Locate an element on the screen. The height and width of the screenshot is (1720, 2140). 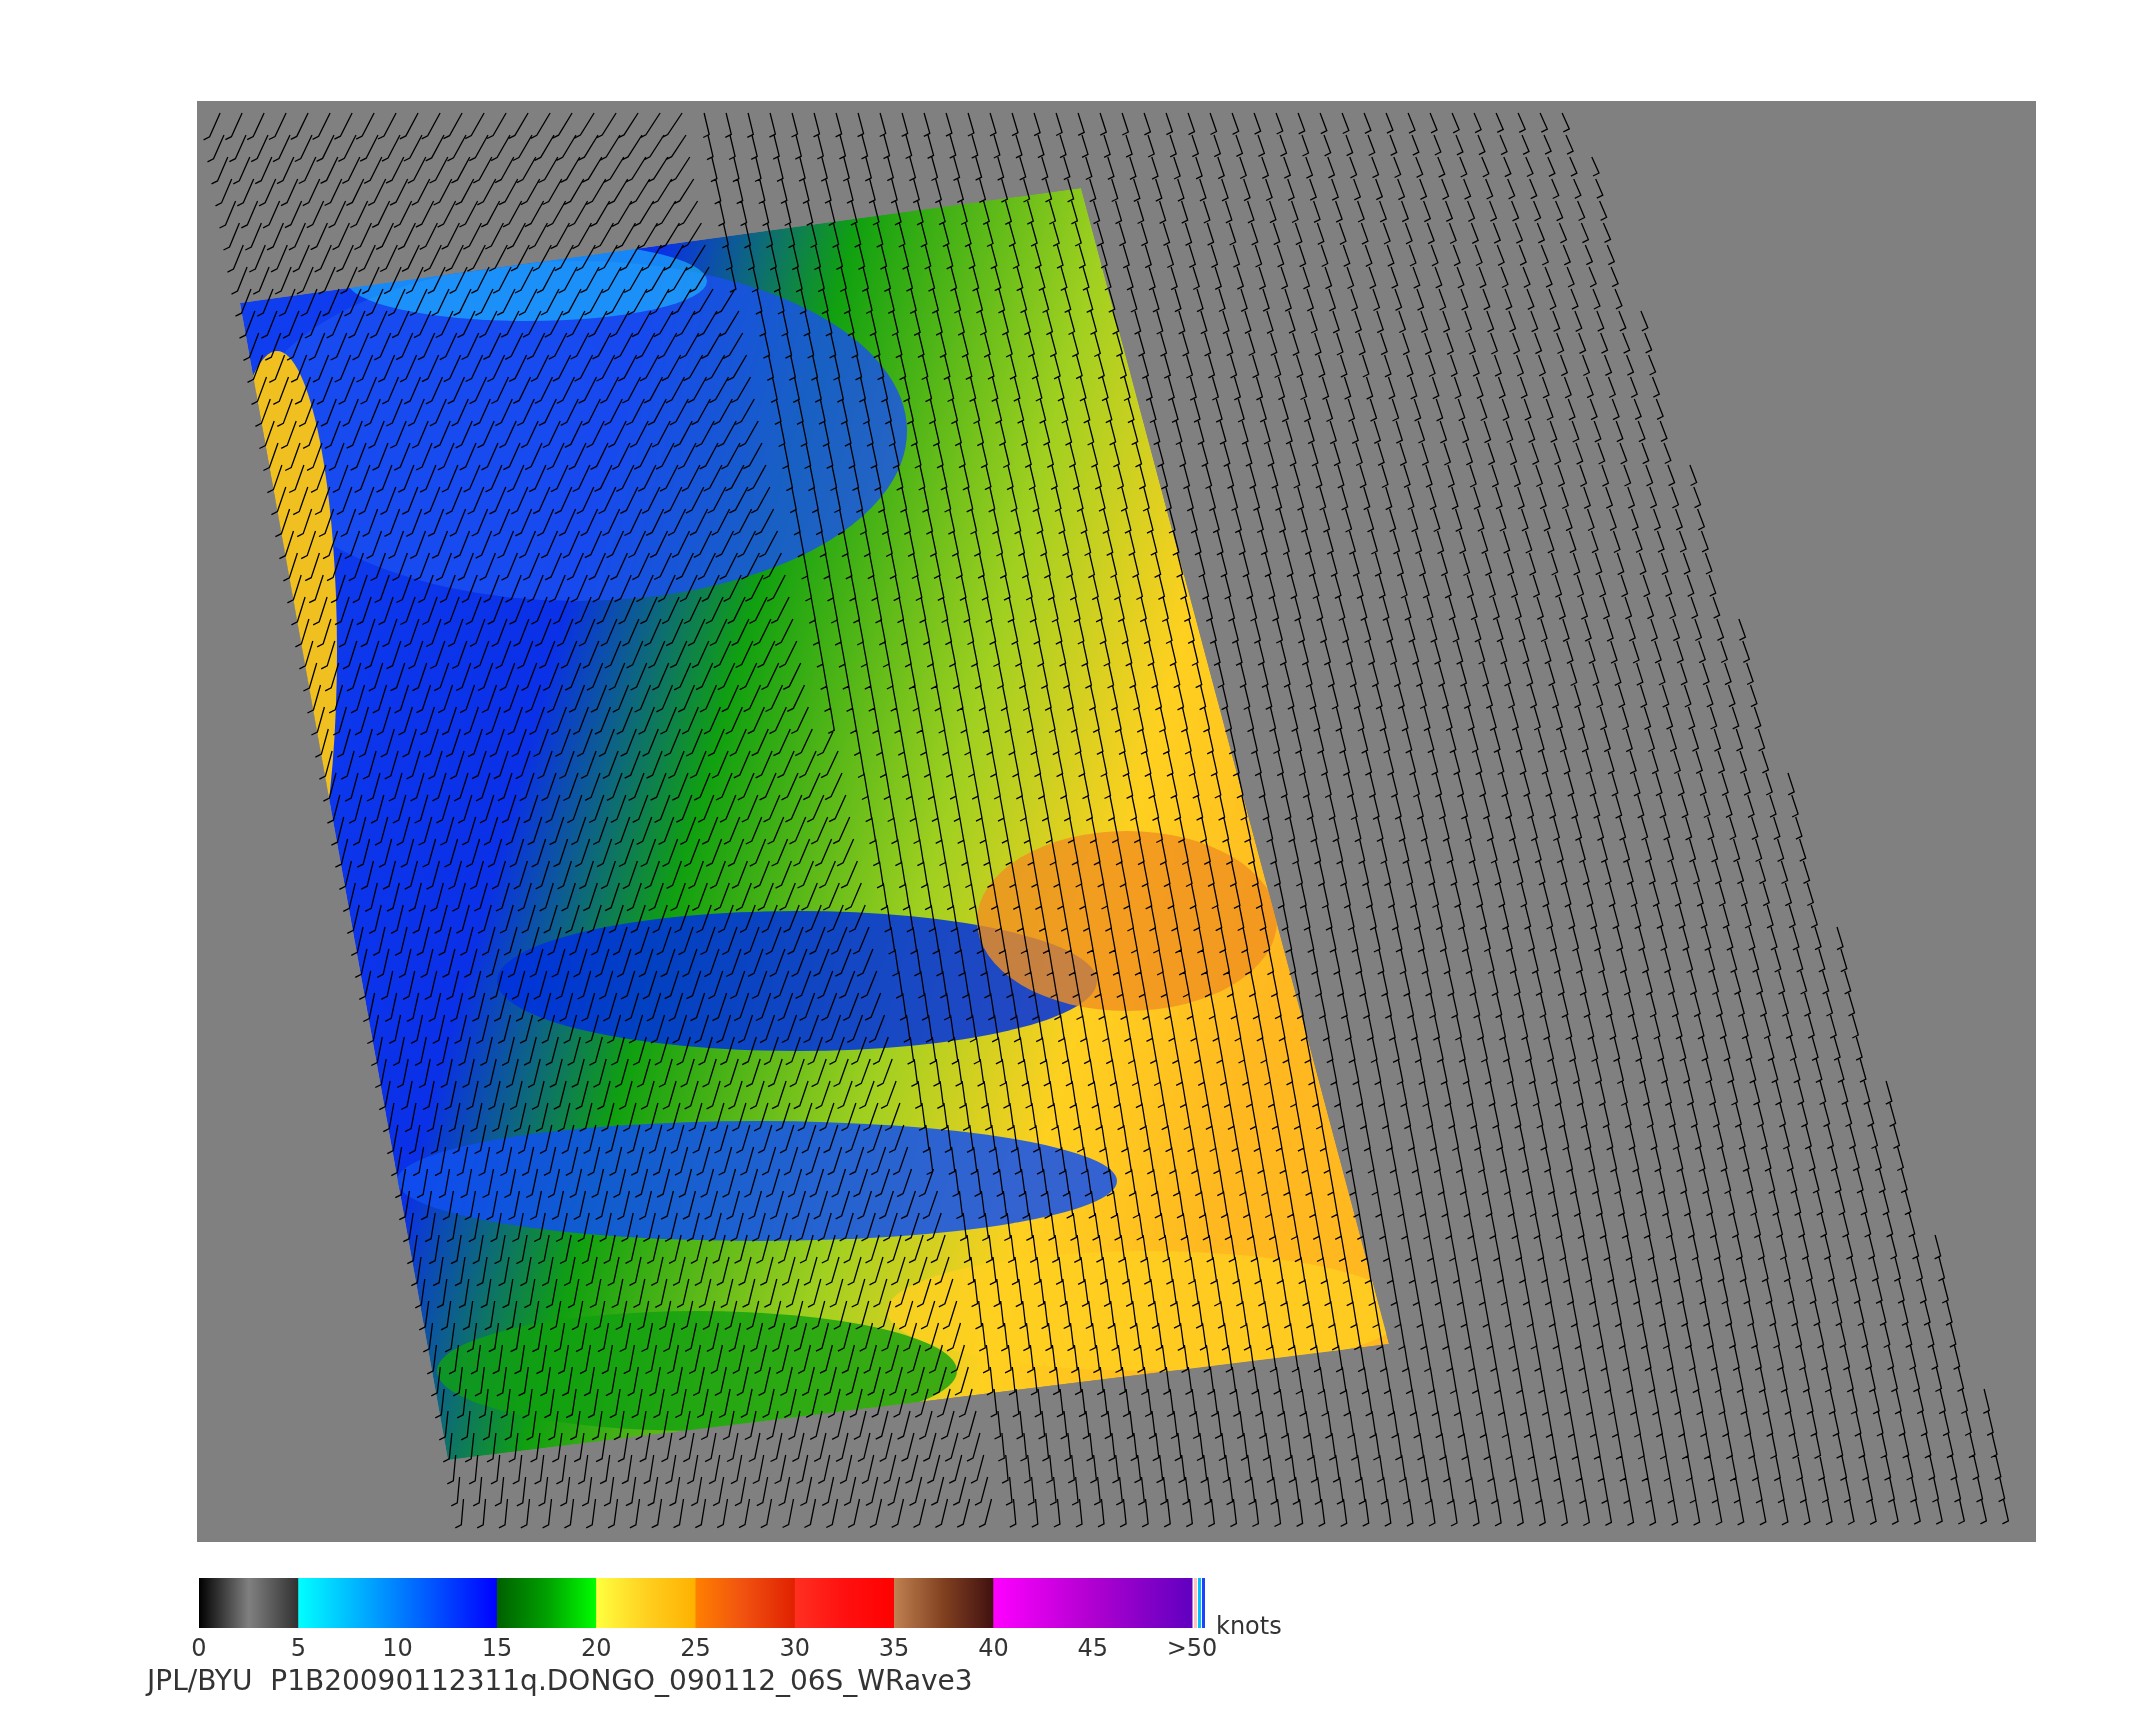
tick-label: >50 is located at coordinates (1192, 1648).